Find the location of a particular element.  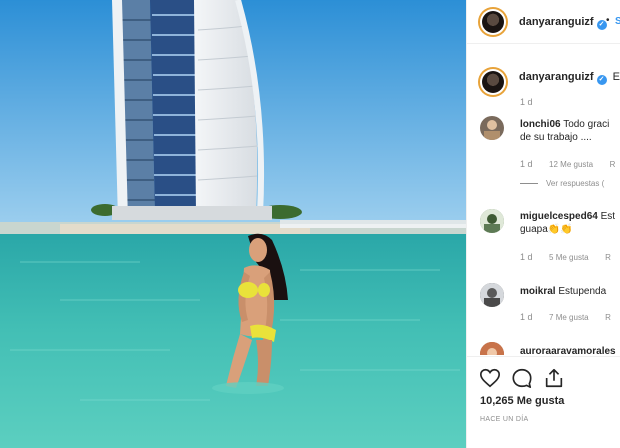

comment-body: auroraaravamorales is located at coordinates (568, 350).